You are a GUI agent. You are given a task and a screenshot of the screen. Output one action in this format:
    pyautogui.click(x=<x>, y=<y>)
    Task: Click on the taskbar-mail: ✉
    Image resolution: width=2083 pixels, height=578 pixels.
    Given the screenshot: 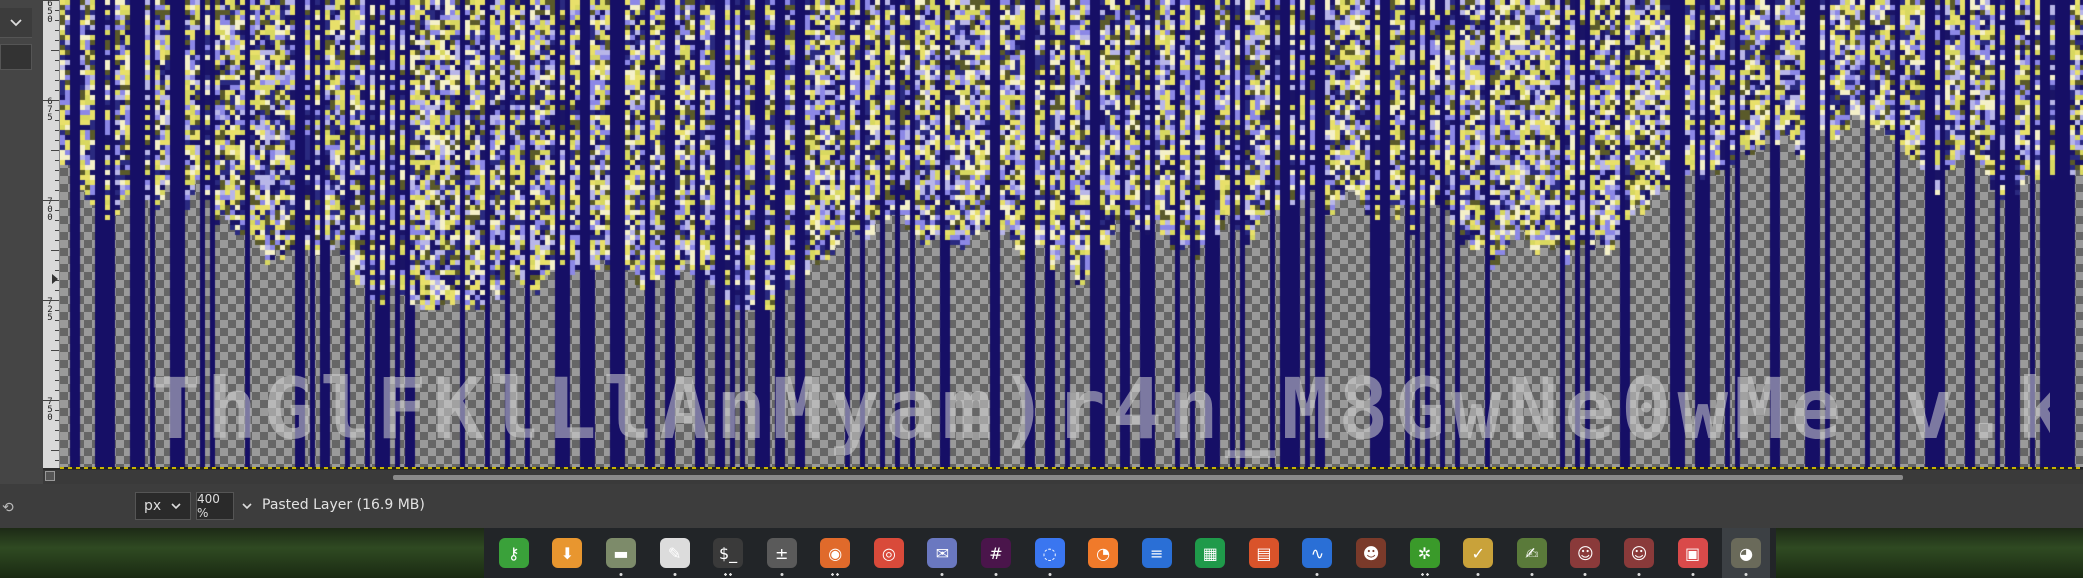 What is the action you would take?
    pyautogui.click(x=943, y=553)
    